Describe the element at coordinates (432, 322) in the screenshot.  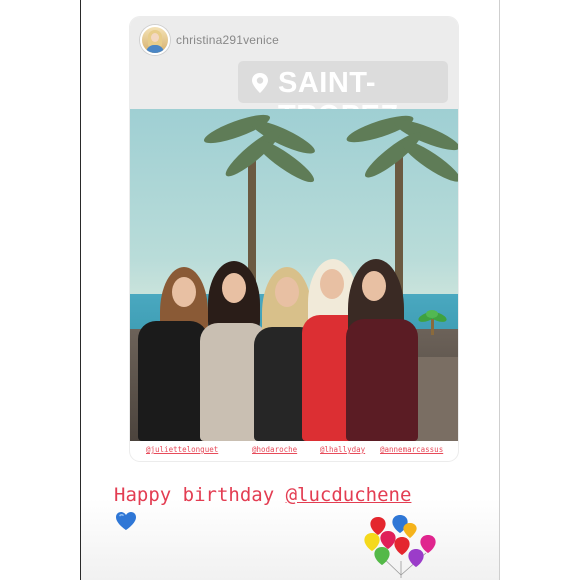
I see `palm-tree-icon` at that location.